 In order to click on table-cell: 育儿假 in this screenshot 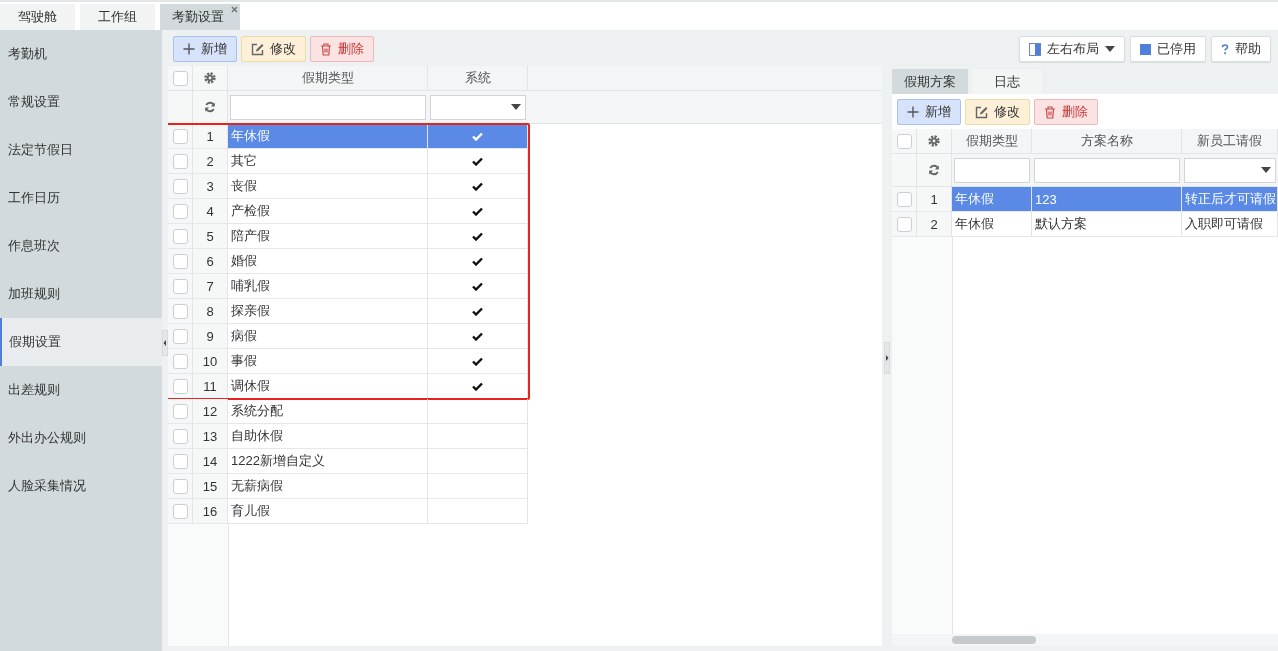, I will do `click(328, 511)`.